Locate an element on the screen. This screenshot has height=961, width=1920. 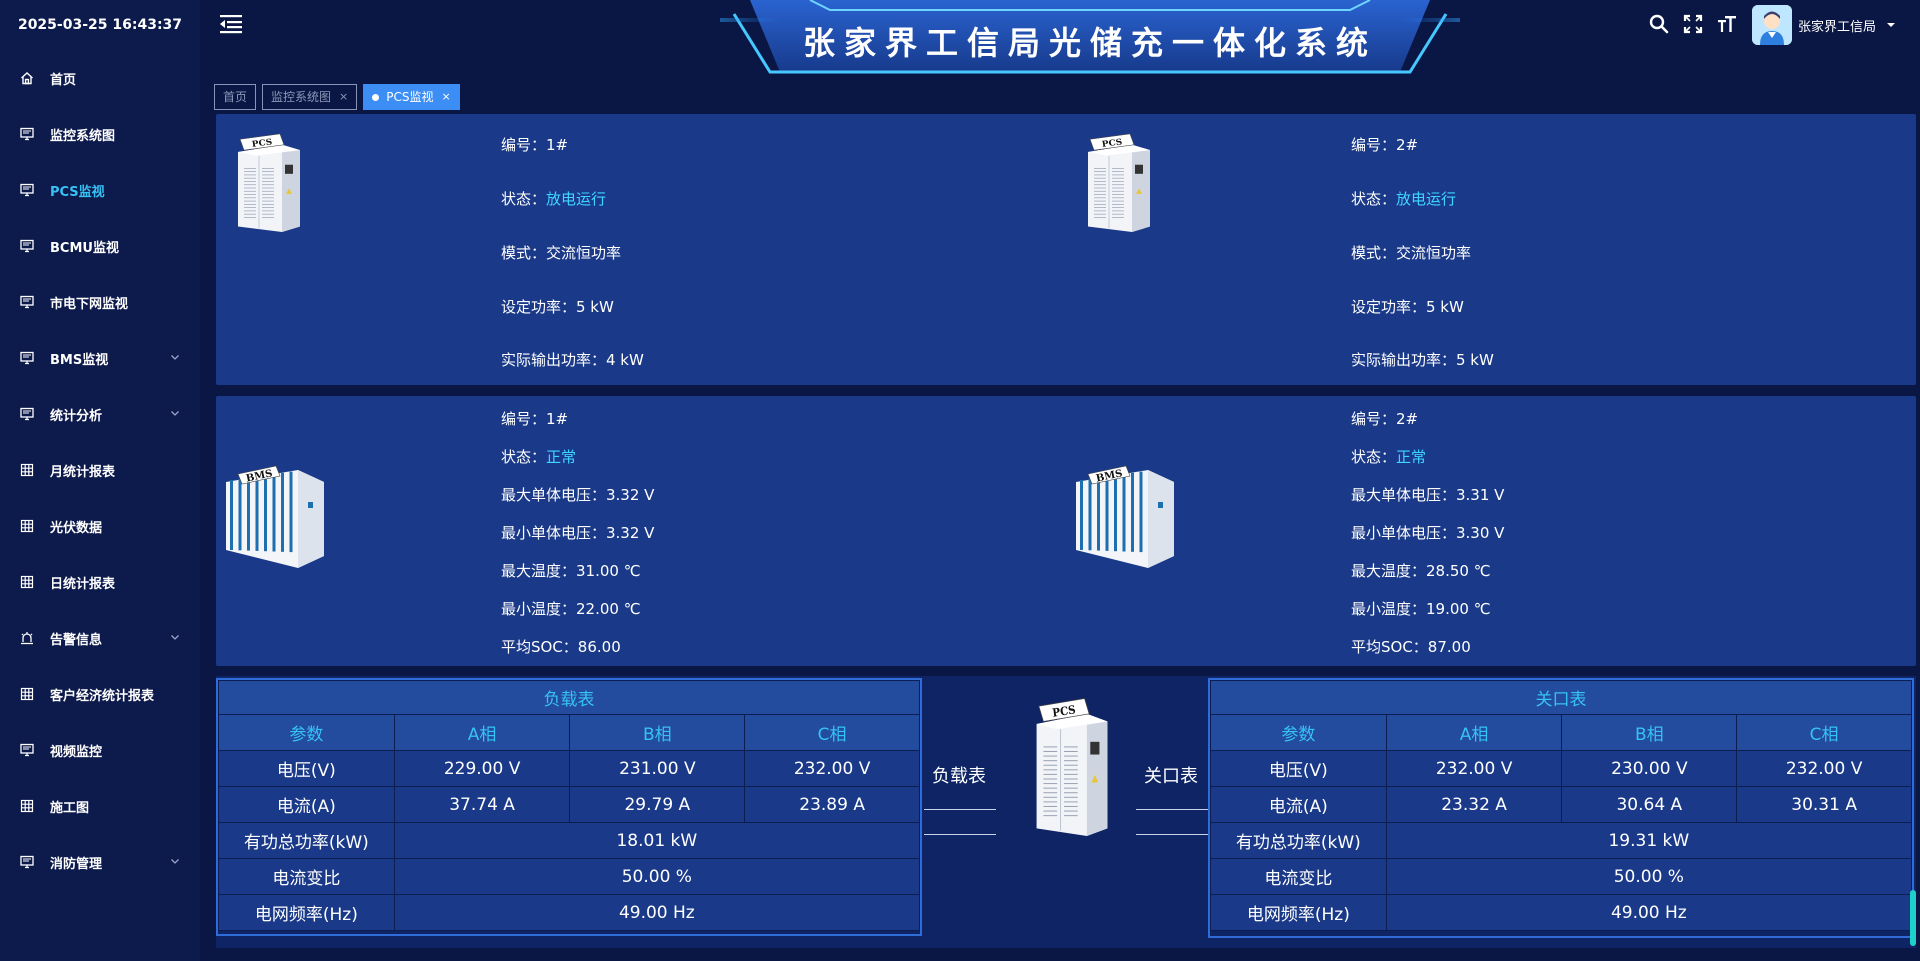
sidebar-item-label: BCMU监视 is located at coordinates (84, 248).